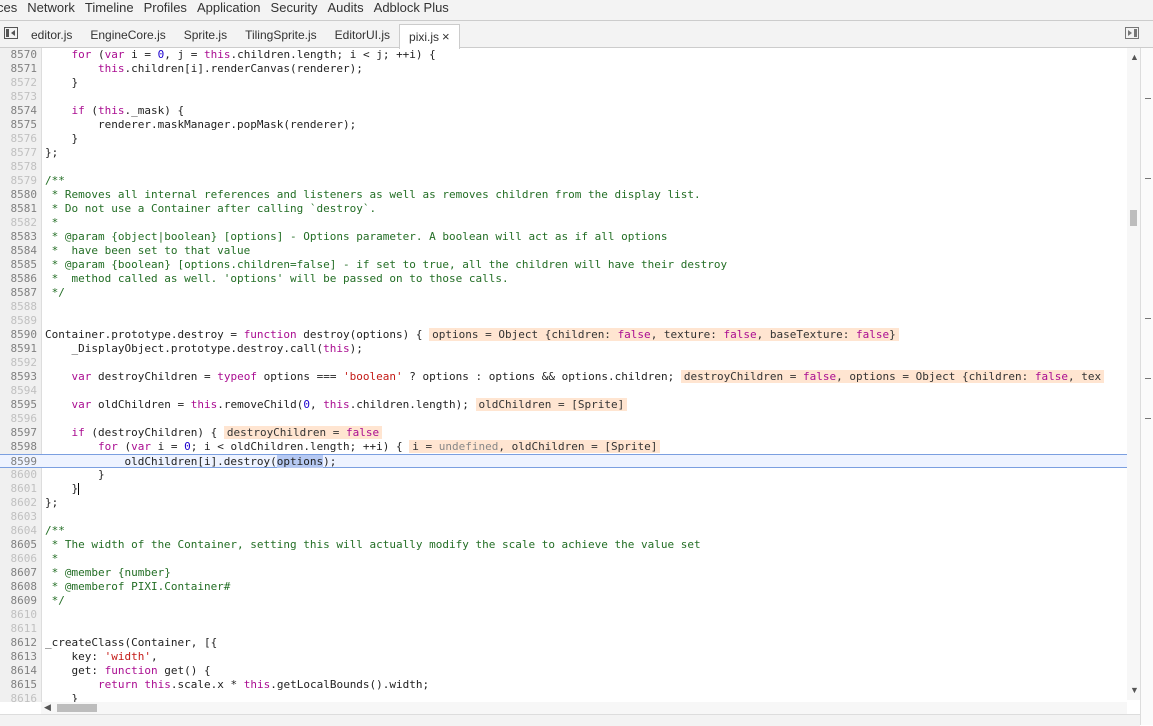 The height and width of the screenshot is (726, 1153). Describe the element at coordinates (19, 545) in the screenshot. I see `line-number: 8605` at that location.